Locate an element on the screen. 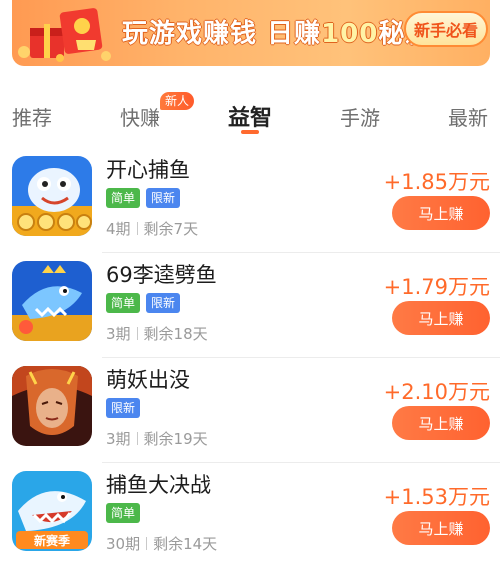 Image resolution: width=500 pixels, height=568 pixels. fish-game-icon is located at coordinates (52, 196).